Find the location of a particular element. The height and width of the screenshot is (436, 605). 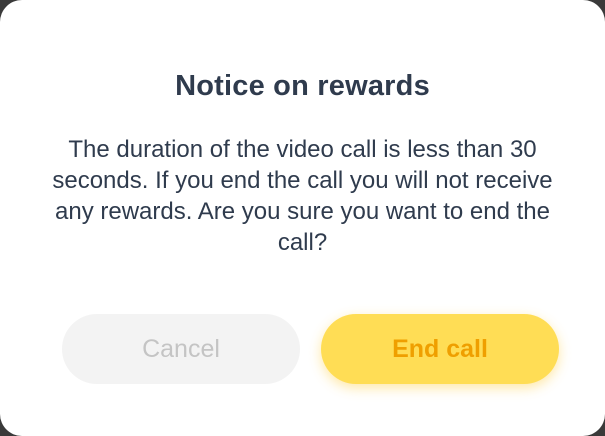

cancel-button: Cancel is located at coordinates (181, 349).